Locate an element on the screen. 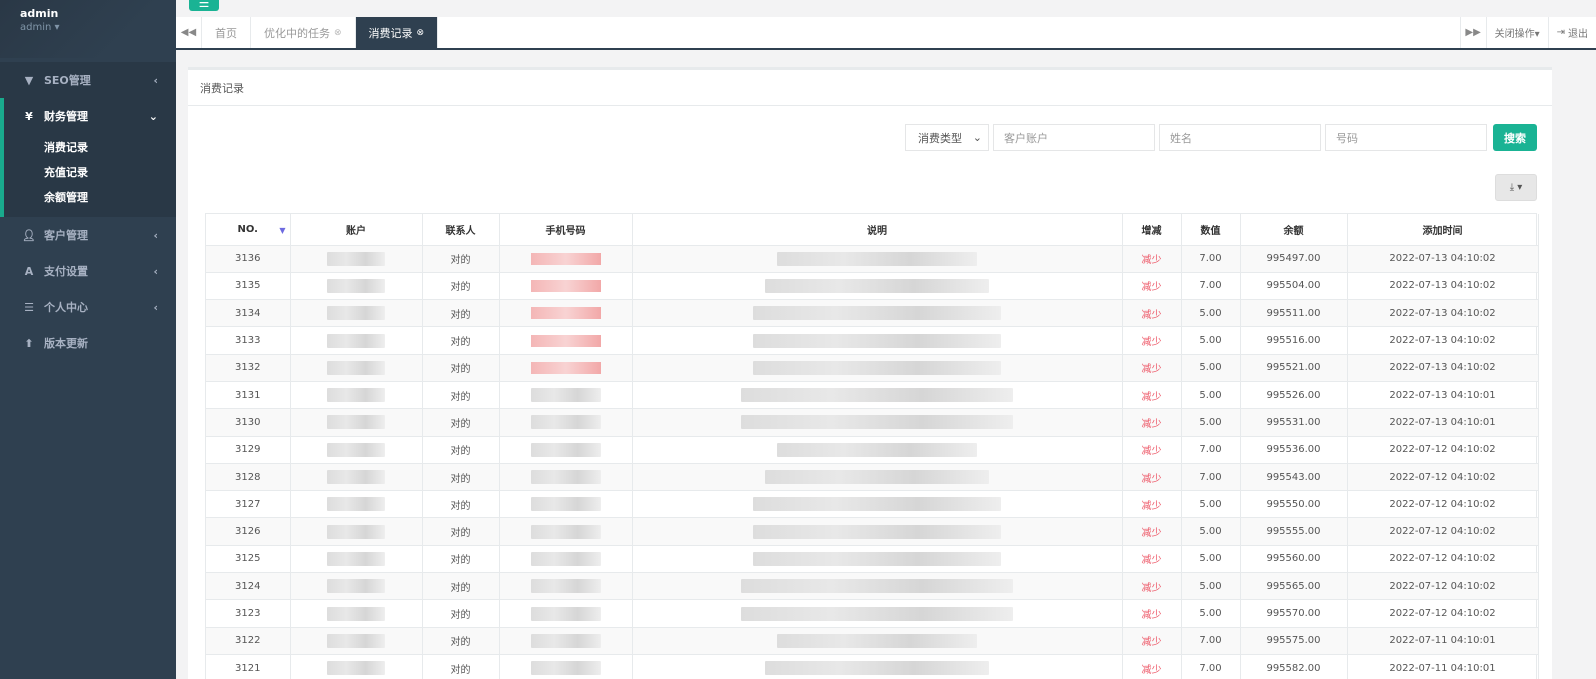 The width and height of the screenshot is (1596, 679). tab-home: 首页 is located at coordinates (226, 32).